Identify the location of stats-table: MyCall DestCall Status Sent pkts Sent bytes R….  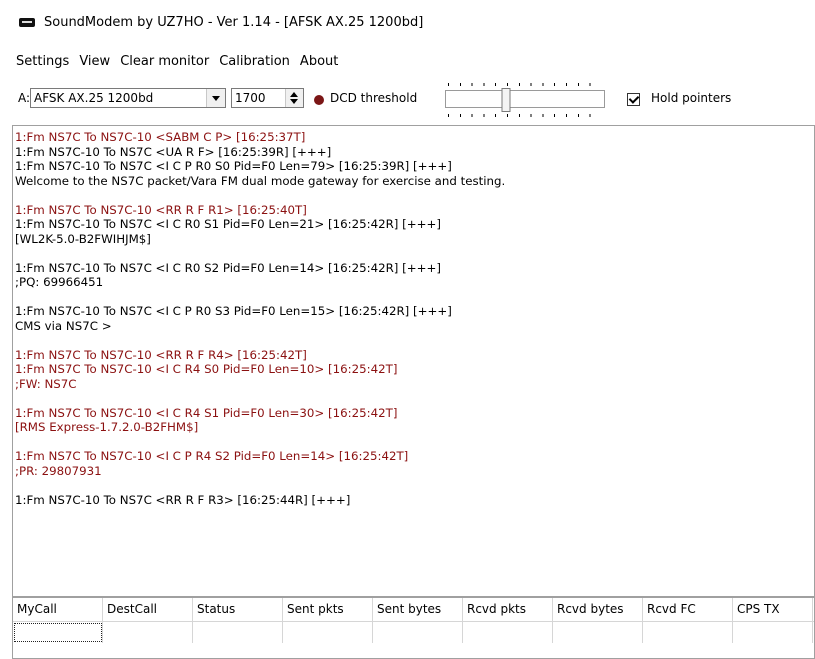
(413, 628).